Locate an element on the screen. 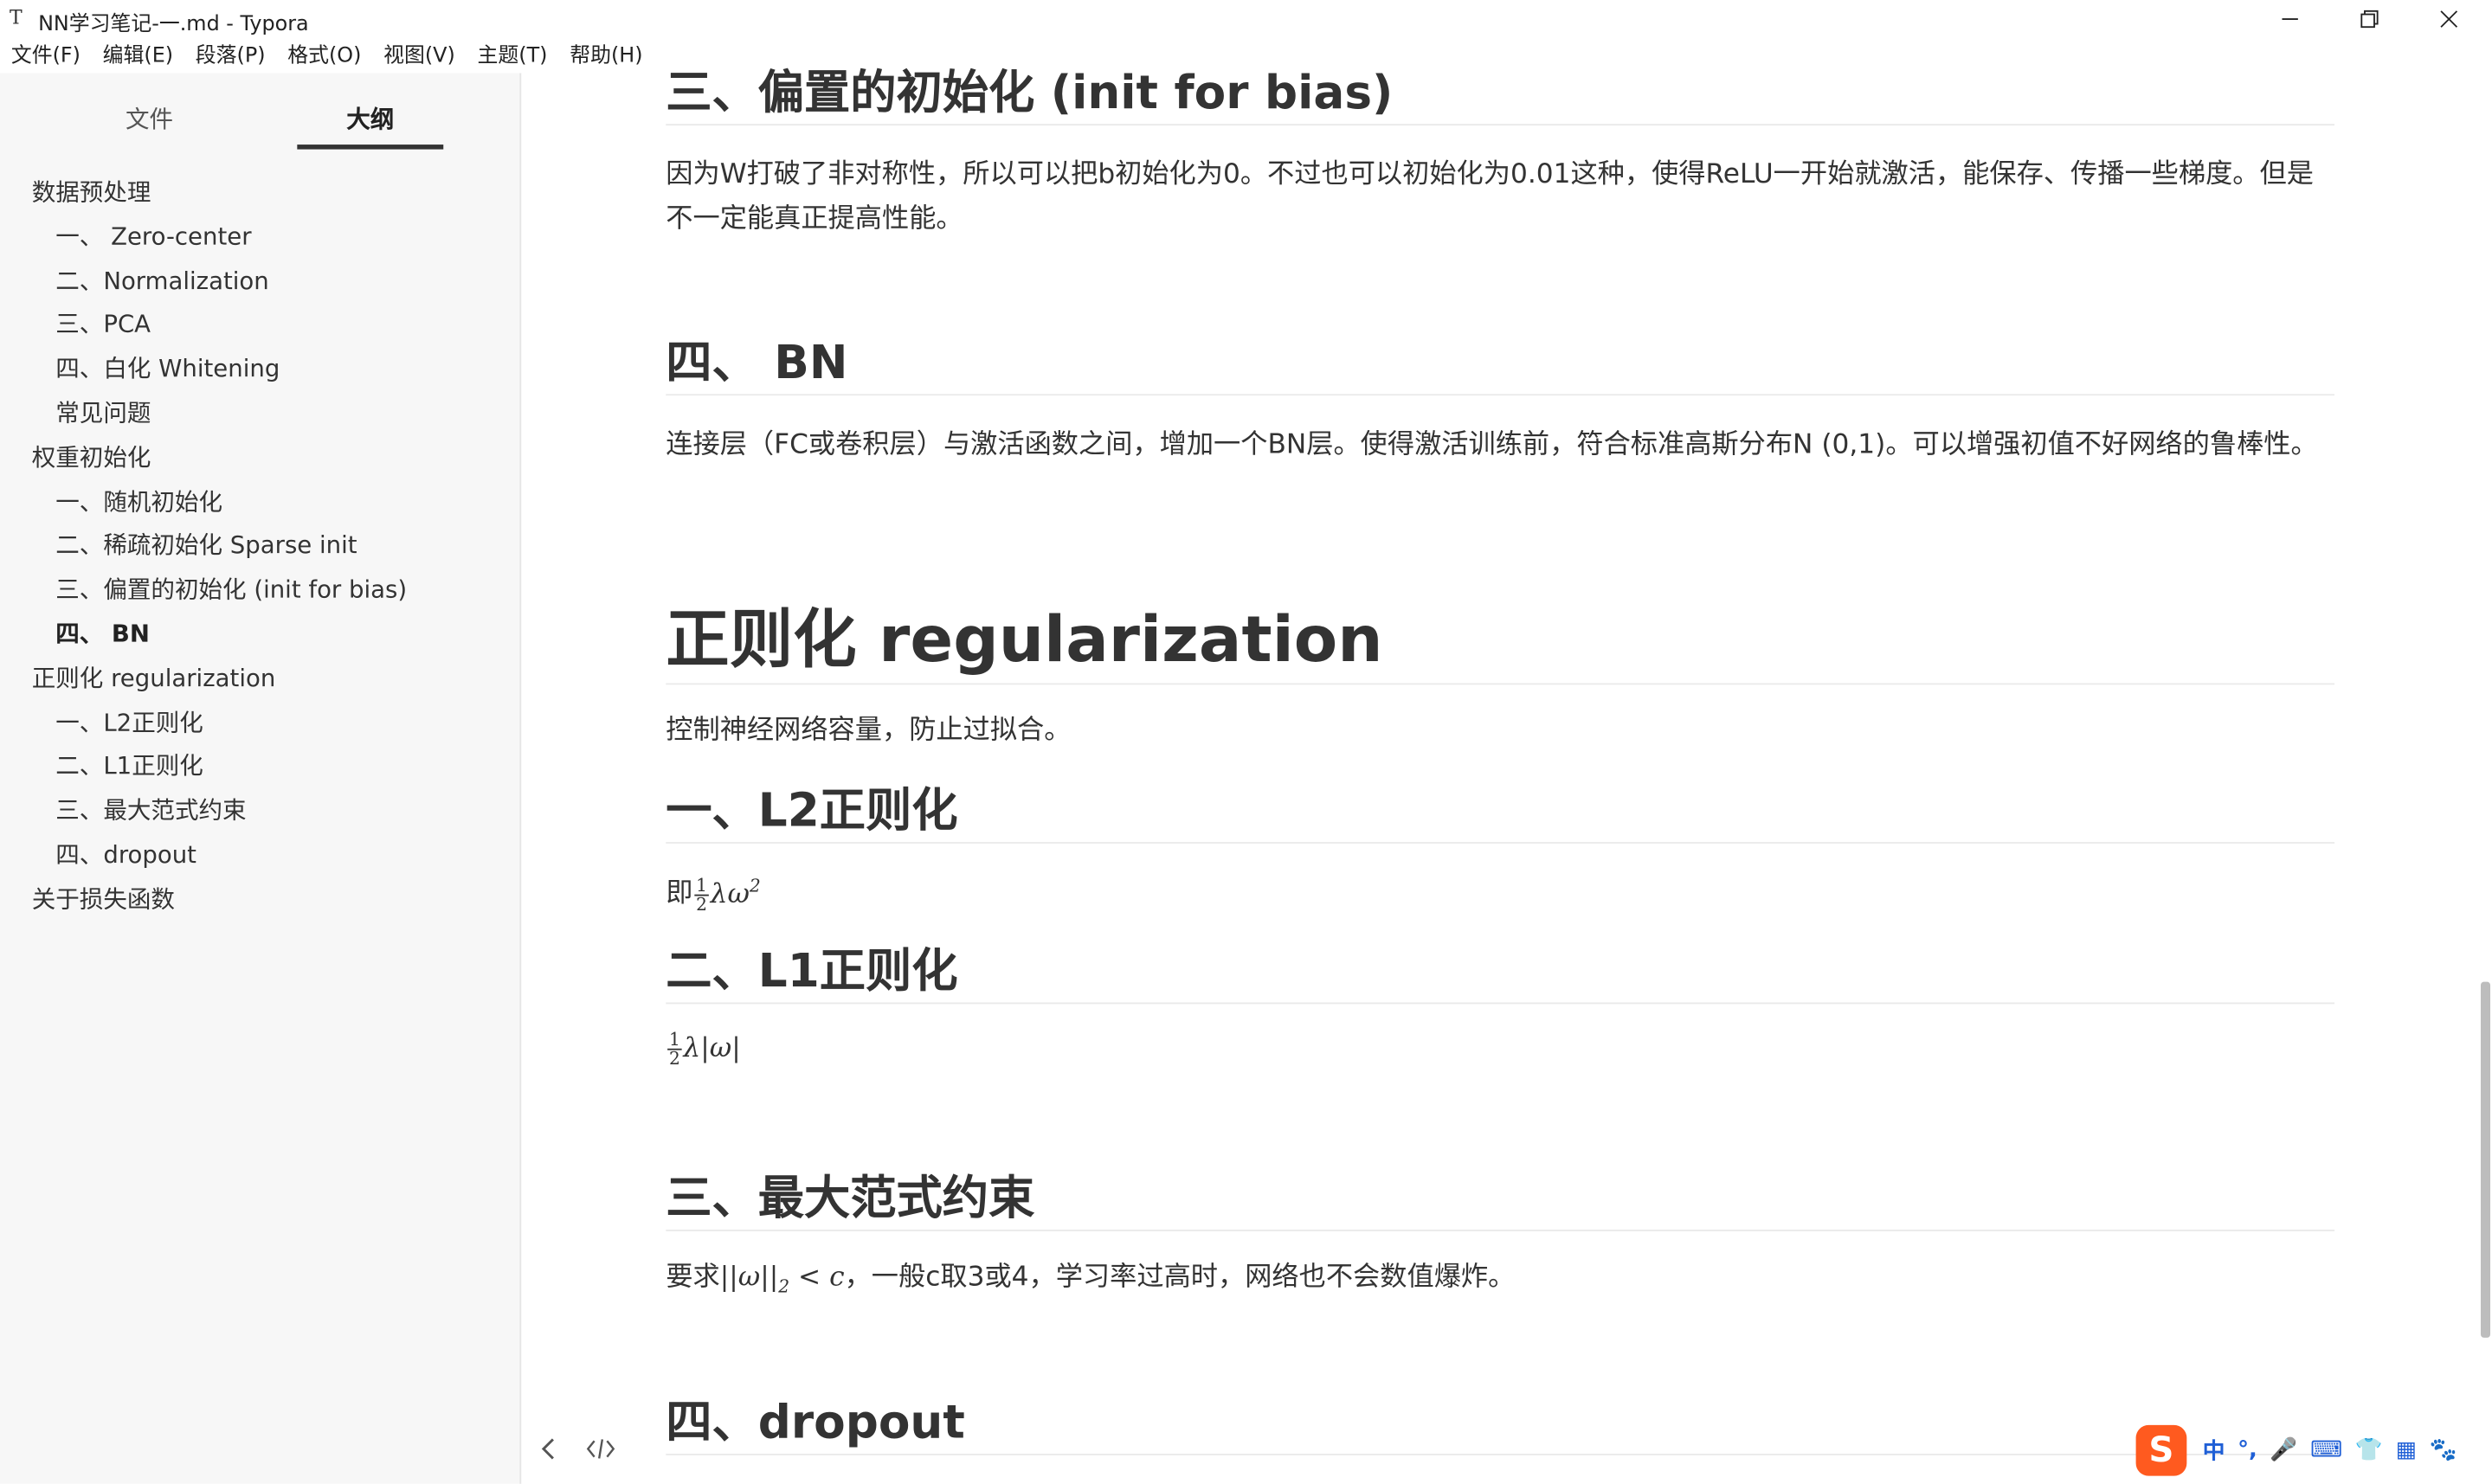 This screenshot has width=2492, height=1484. l1-formula: 1 2 λ|ω| is located at coordinates (703, 1049).